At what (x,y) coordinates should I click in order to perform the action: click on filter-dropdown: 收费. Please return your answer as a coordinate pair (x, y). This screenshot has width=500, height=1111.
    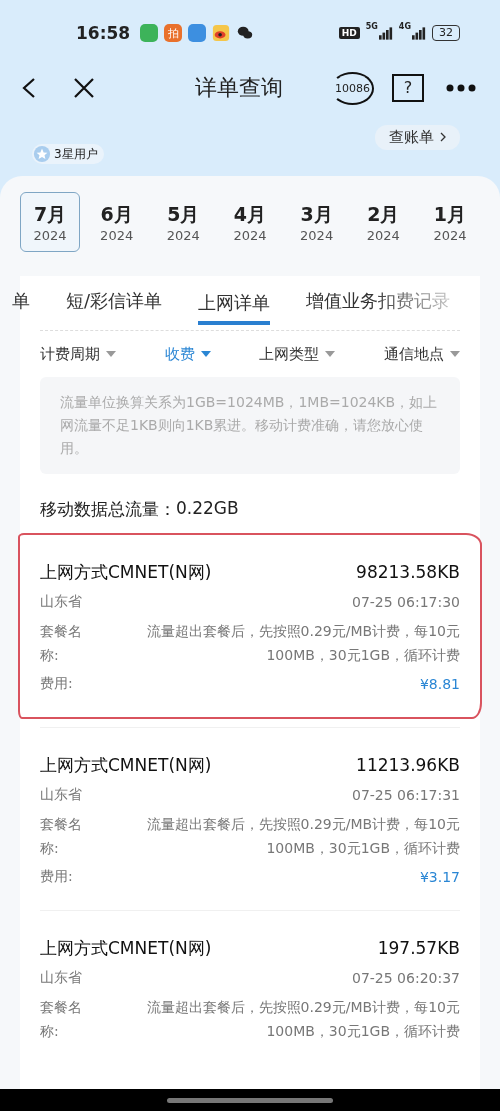
    Looking at the image, I should click on (187, 354).